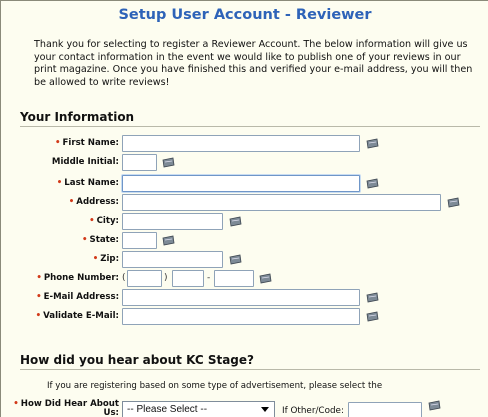 The width and height of the screenshot is (488, 417). I want to click on first-name-label: • First Name:, so click(87, 143).